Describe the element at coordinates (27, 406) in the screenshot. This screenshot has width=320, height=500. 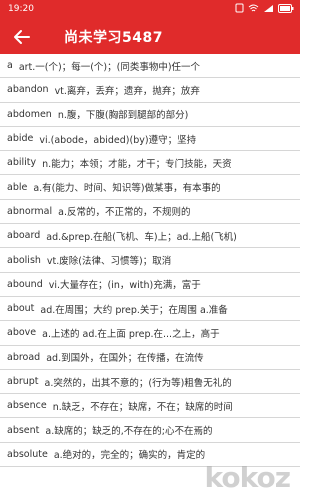
I see `word-text: absence` at that location.